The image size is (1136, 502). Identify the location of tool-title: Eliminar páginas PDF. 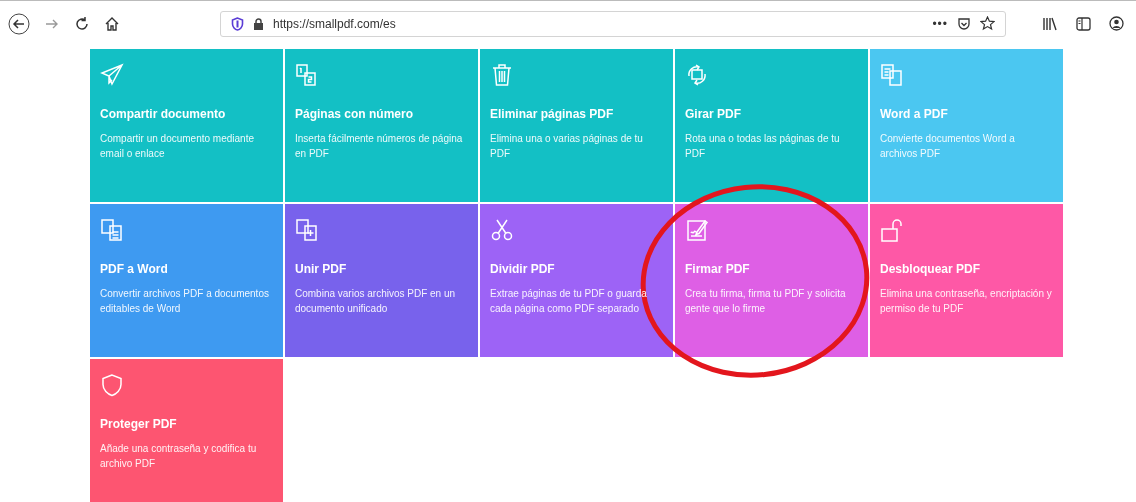
(552, 114).